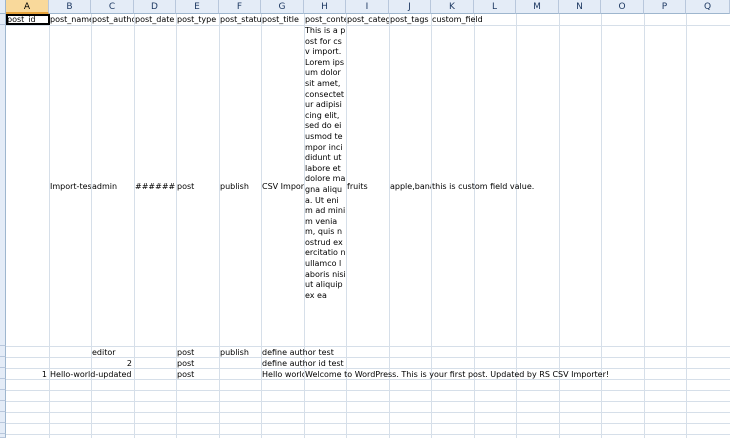  What do you see at coordinates (28, 19) in the screenshot?
I see `cell-a1: post_id` at bounding box center [28, 19].